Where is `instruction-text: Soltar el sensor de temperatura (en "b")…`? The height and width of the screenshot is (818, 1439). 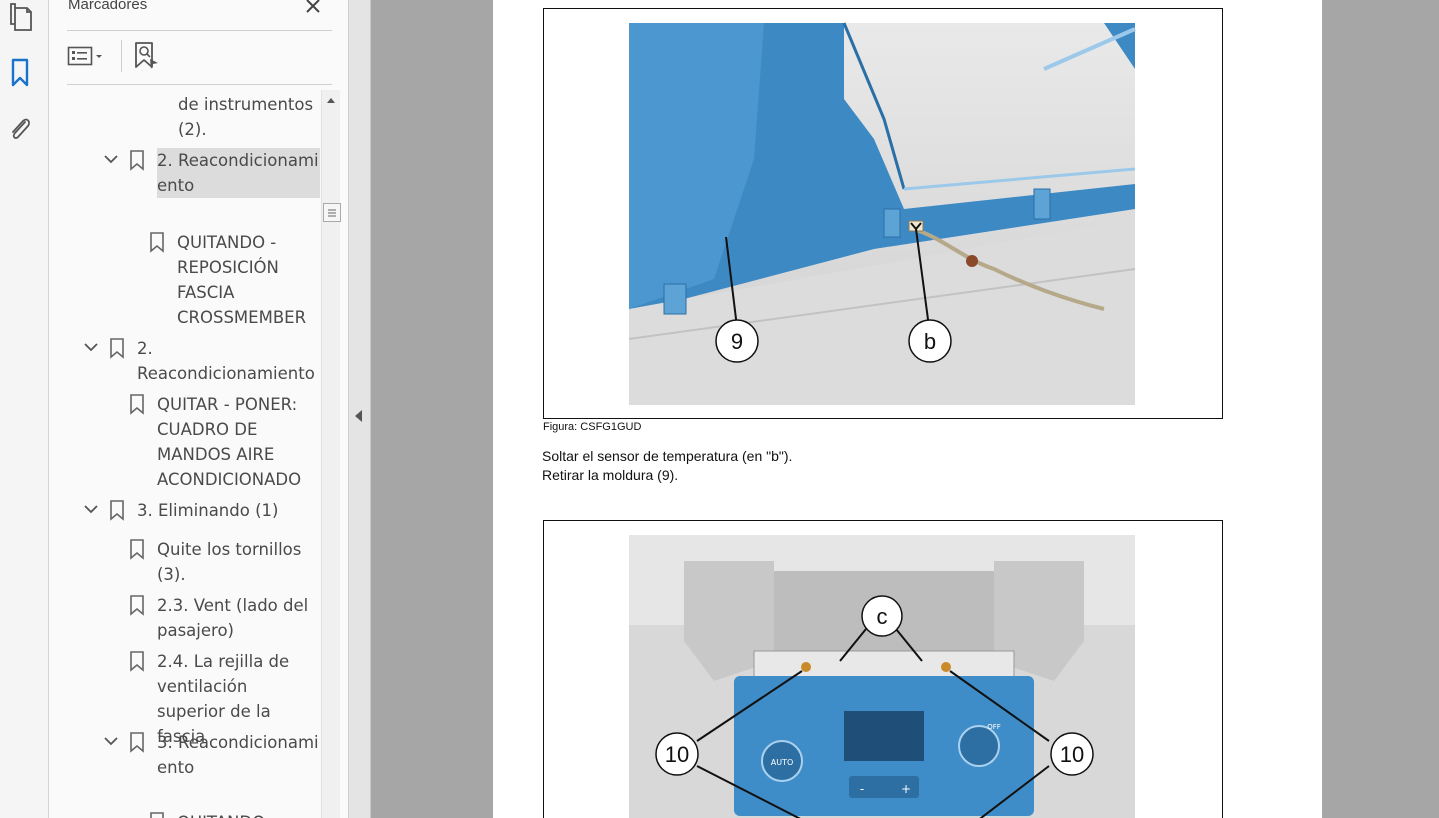 instruction-text: Soltar el sensor de temperatura (en "b")… is located at coordinates (667, 465).